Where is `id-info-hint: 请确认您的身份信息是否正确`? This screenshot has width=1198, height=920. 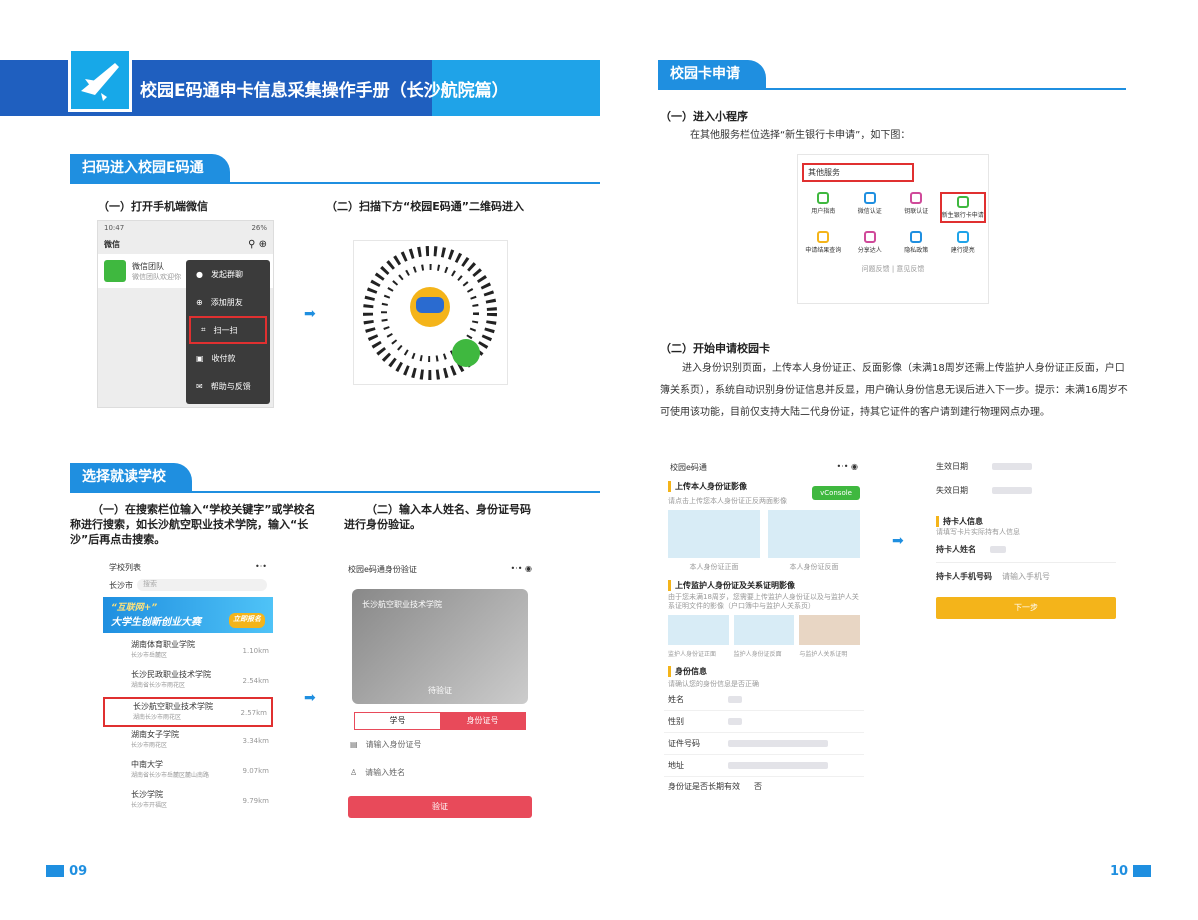
id-info-hint: 请确认您的身份信息是否正确 is located at coordinates (713, 684).